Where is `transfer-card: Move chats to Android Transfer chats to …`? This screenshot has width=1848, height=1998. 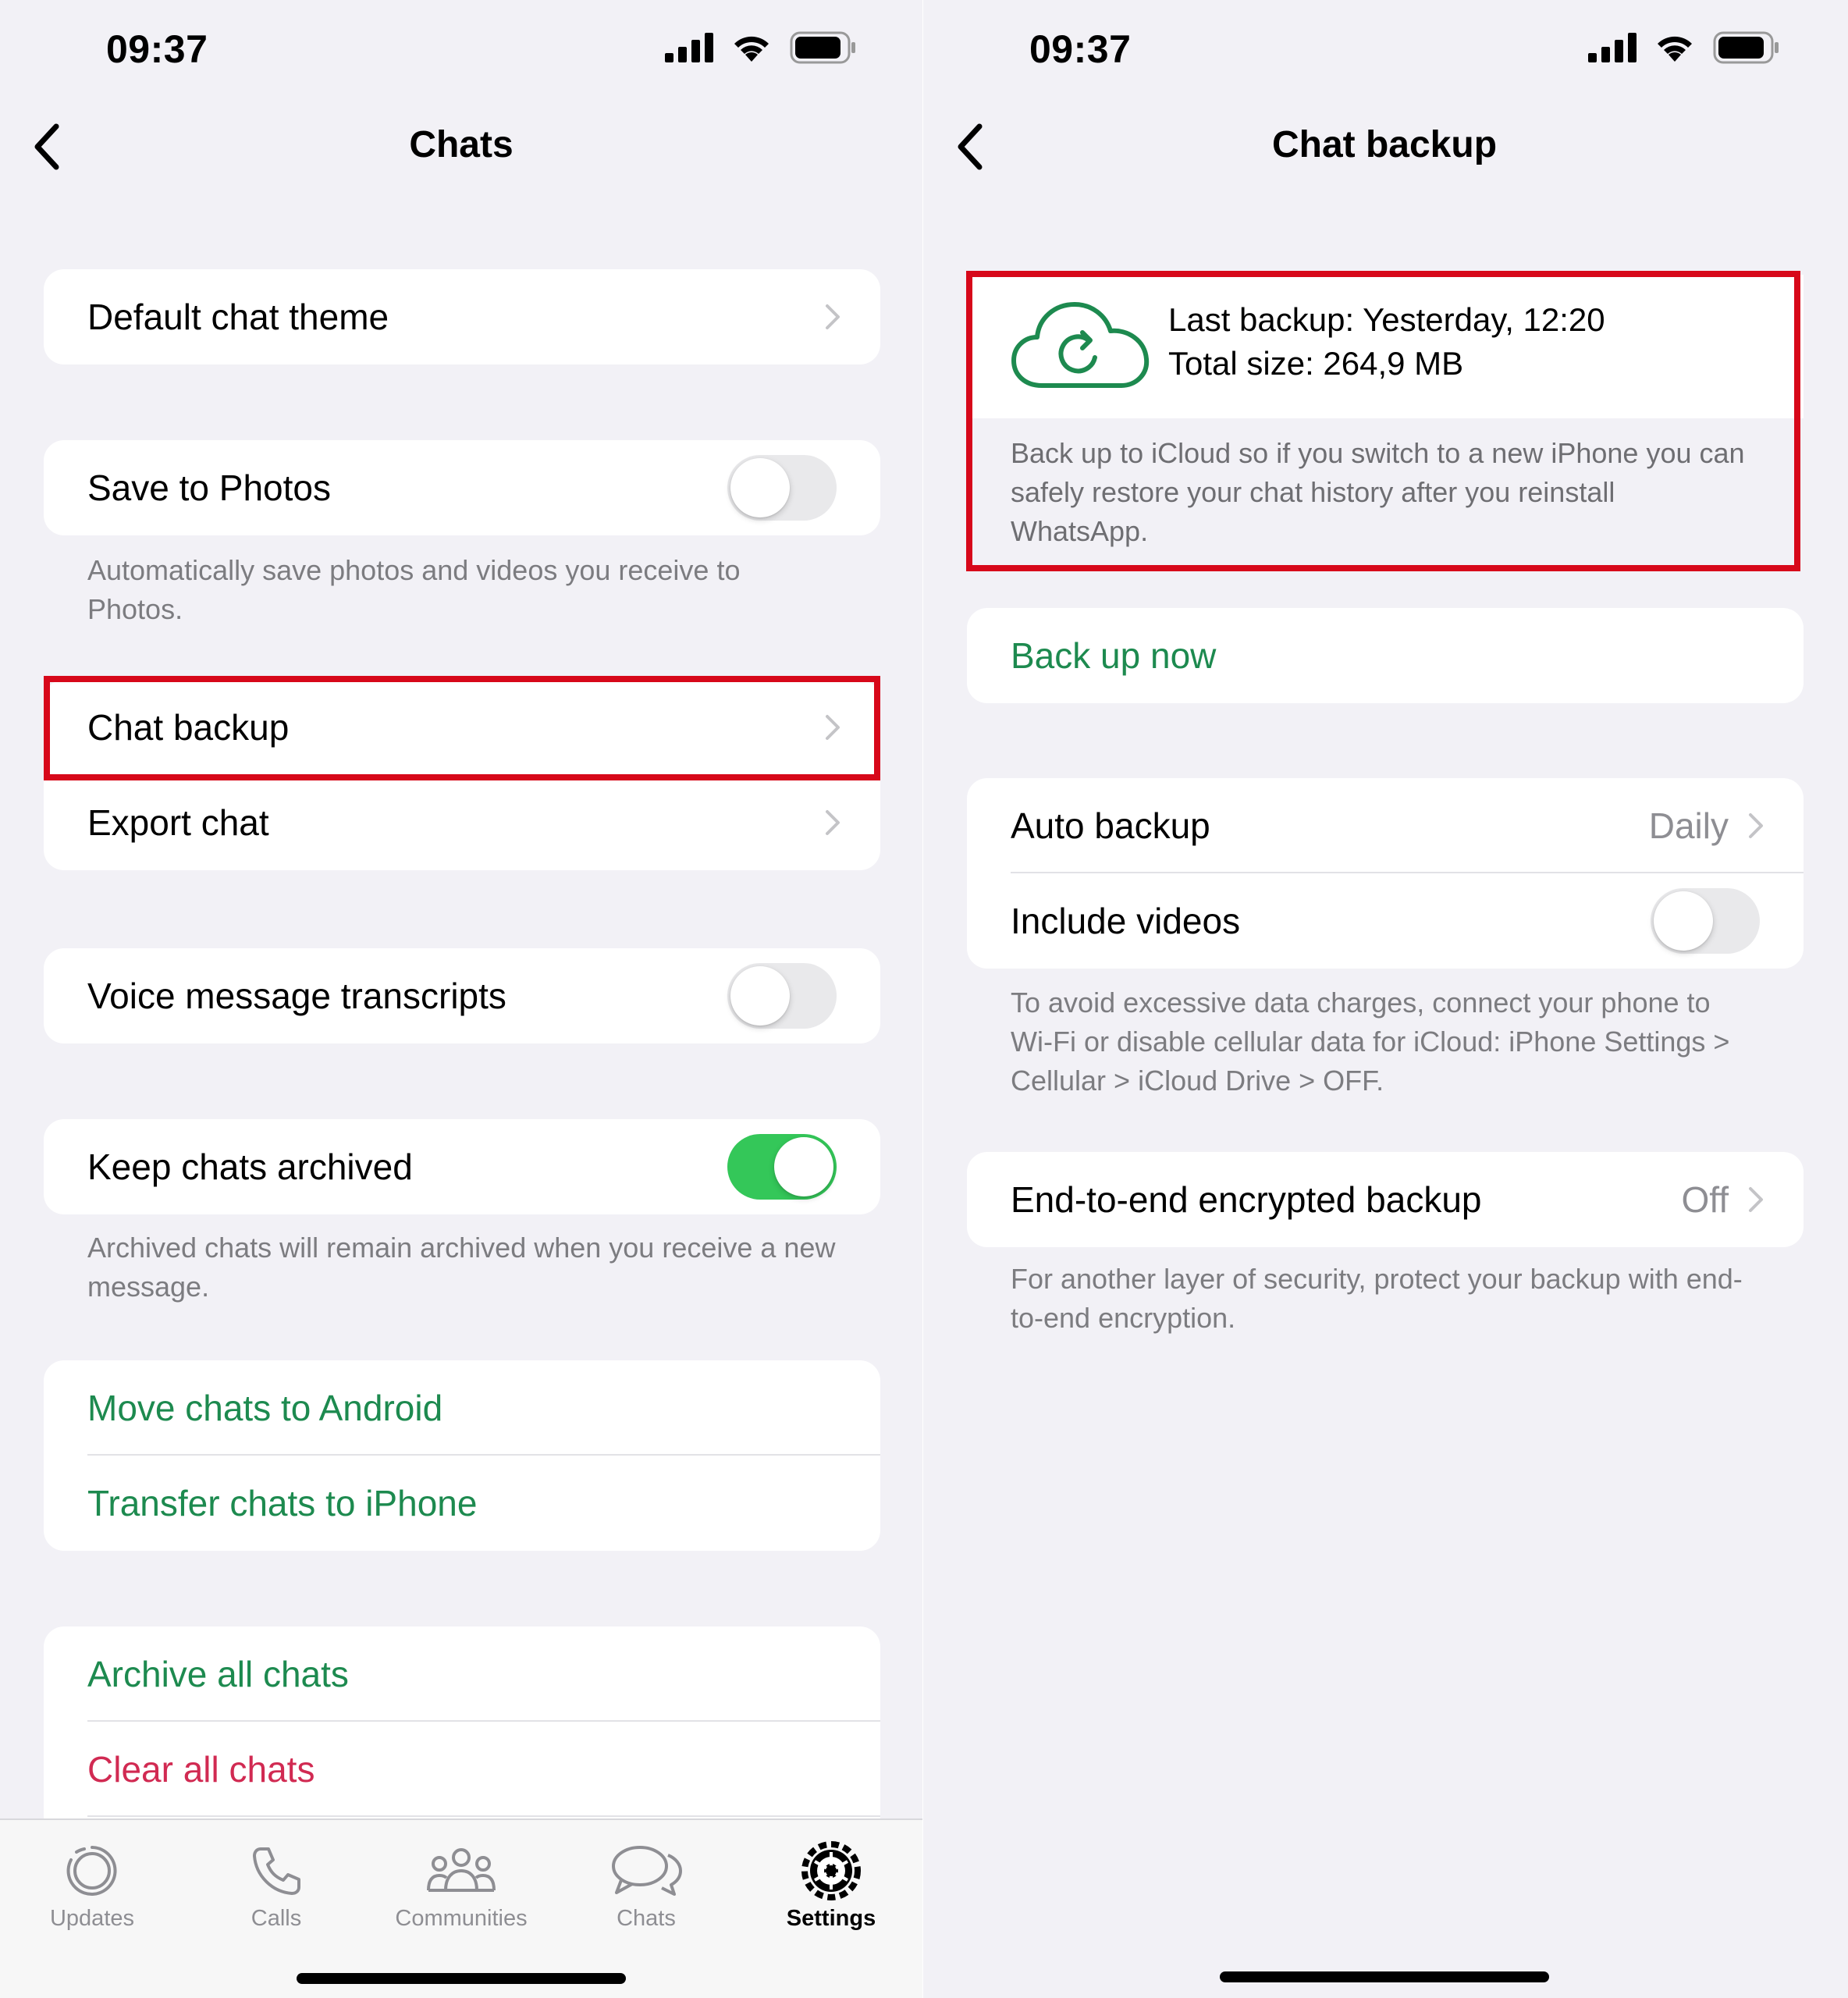 transfer-card: Move chats to Android Transfer chats to … is located at coordinates (462, 1455).